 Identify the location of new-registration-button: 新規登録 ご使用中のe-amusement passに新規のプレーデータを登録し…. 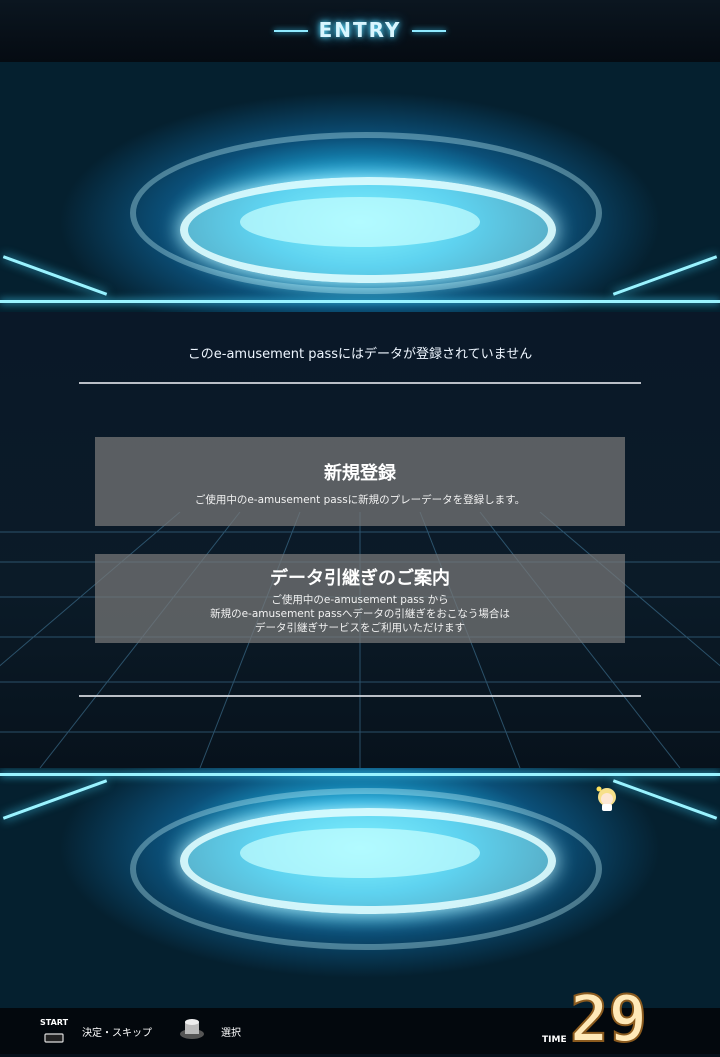
(360, 481).